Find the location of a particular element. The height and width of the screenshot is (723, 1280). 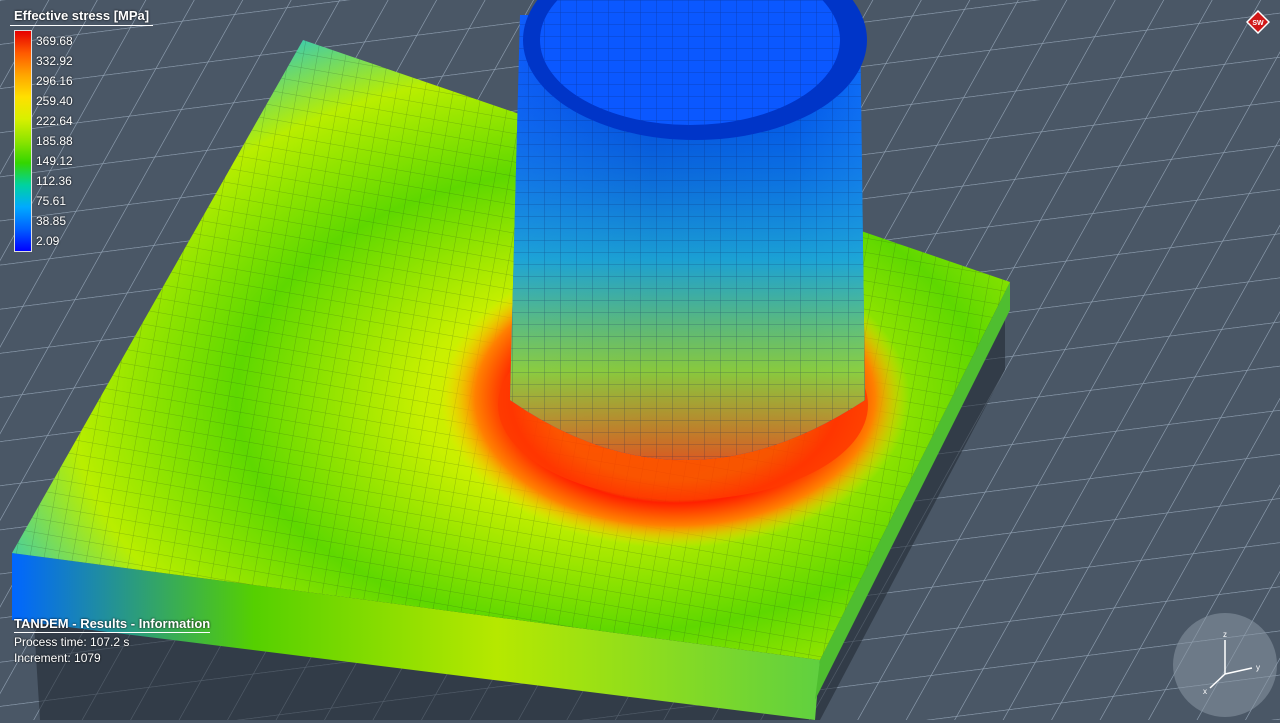

increment: Increment: 1079 is located at coordinates (57, 658).